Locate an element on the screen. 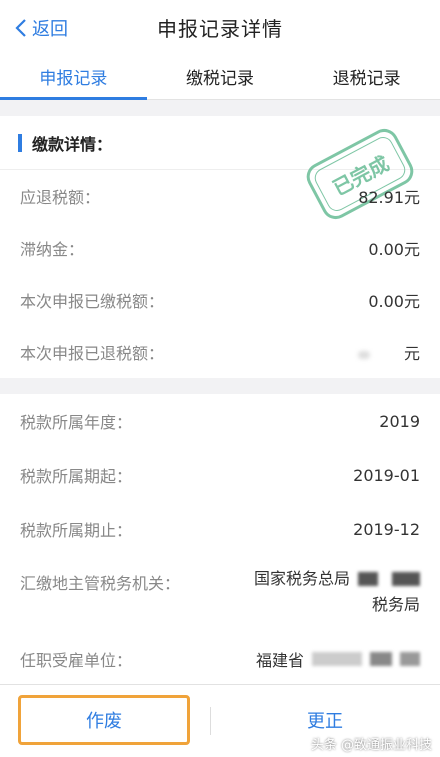 The height and width of the screenshot is (757, 440). late-fee-row: 滞纳金： 0.00元 is located at coordinates (220, 248).